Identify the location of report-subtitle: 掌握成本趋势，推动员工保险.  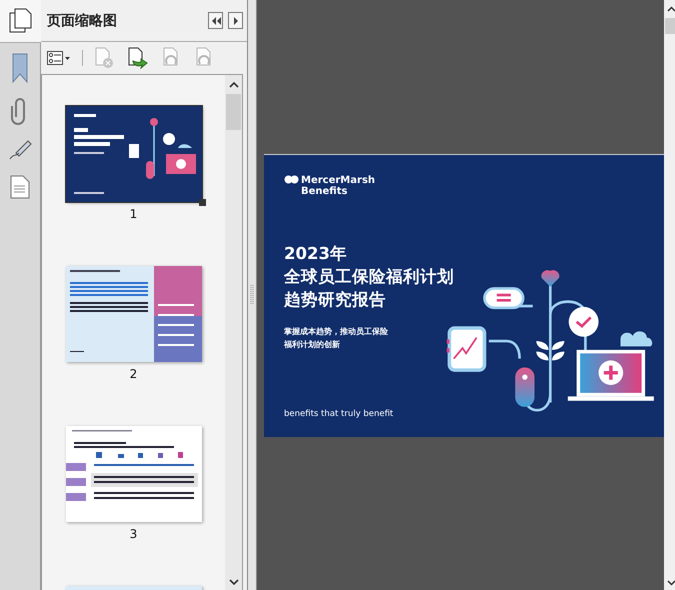
(336, 332).